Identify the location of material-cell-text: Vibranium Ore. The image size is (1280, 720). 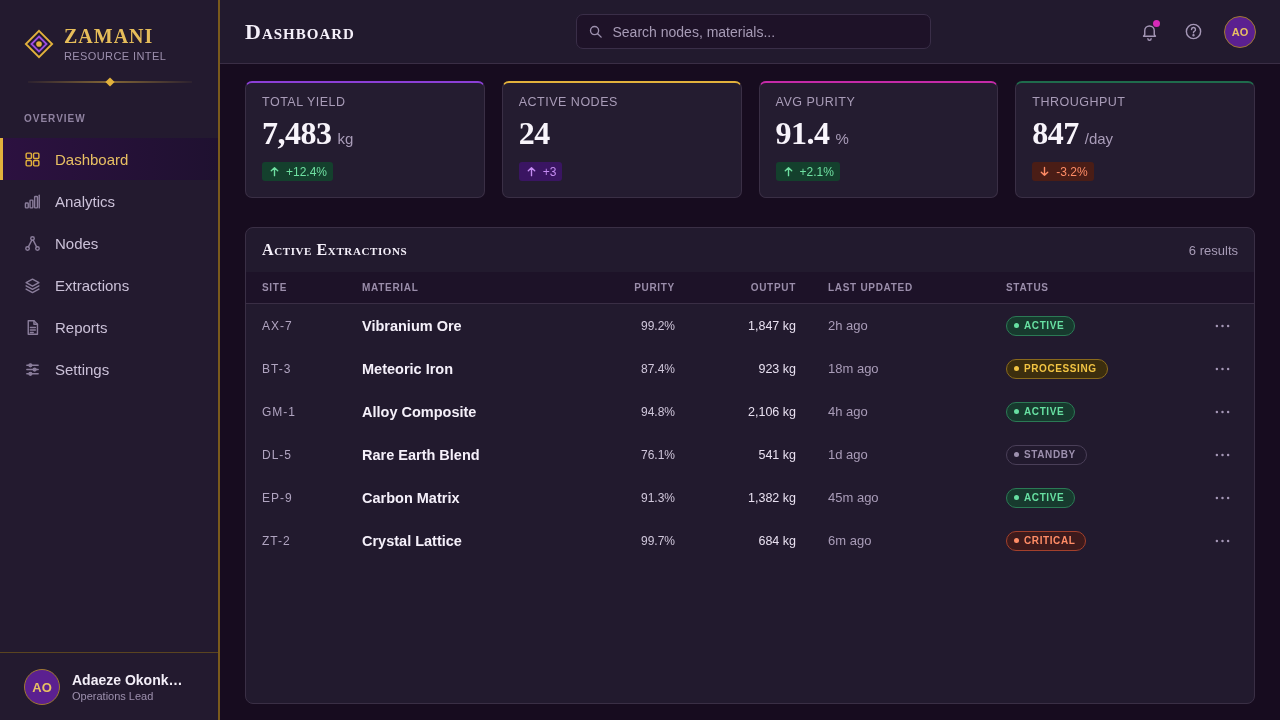
(412, 325).